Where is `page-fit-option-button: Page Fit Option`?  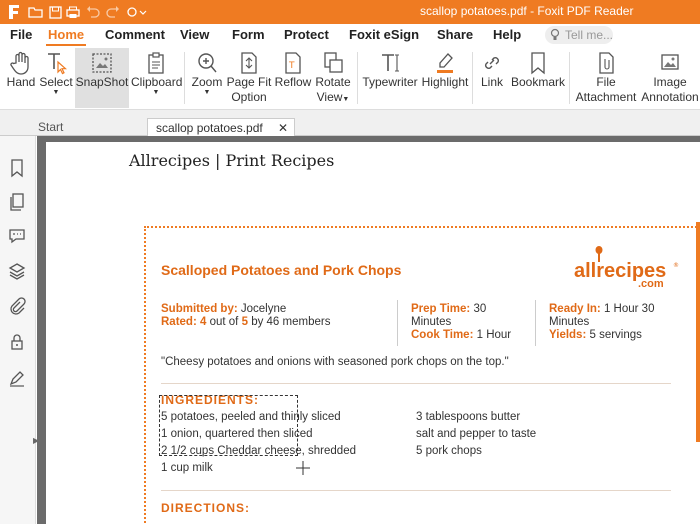
page-fit-option-button: Page Fit Option is located at coordinates (249, 78).